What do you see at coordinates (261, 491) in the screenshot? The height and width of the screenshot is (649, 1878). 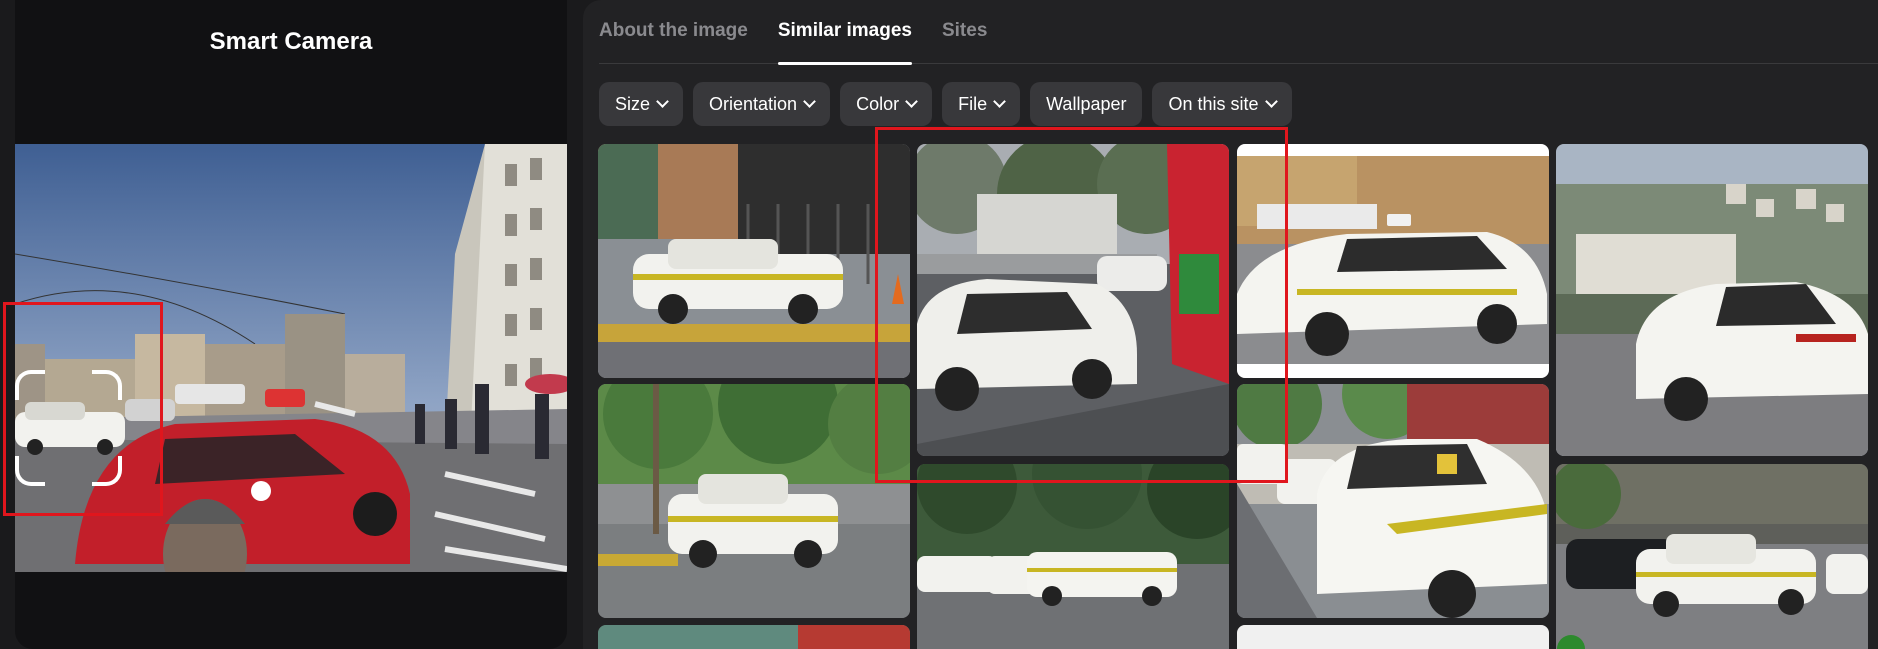 I see `focus-point-marker` at bounding box center [261, 491].